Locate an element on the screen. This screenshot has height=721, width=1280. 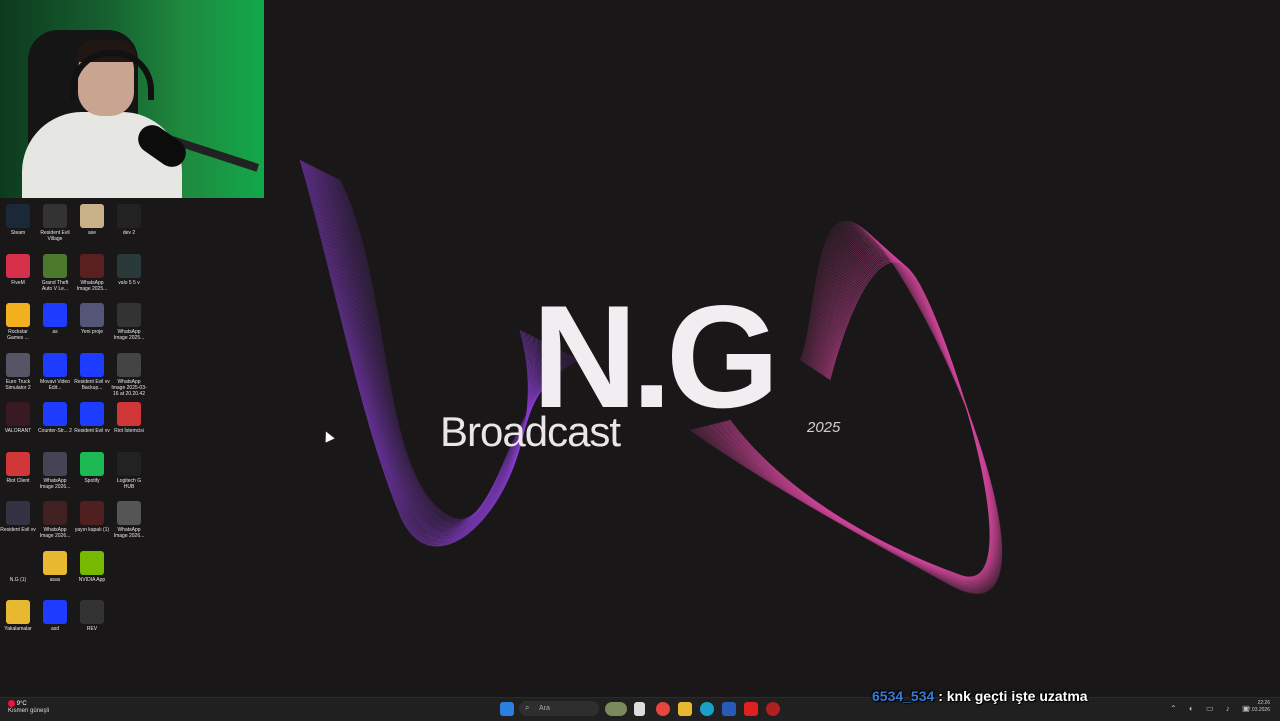
weather-icon is located at coordinates (11, 703).